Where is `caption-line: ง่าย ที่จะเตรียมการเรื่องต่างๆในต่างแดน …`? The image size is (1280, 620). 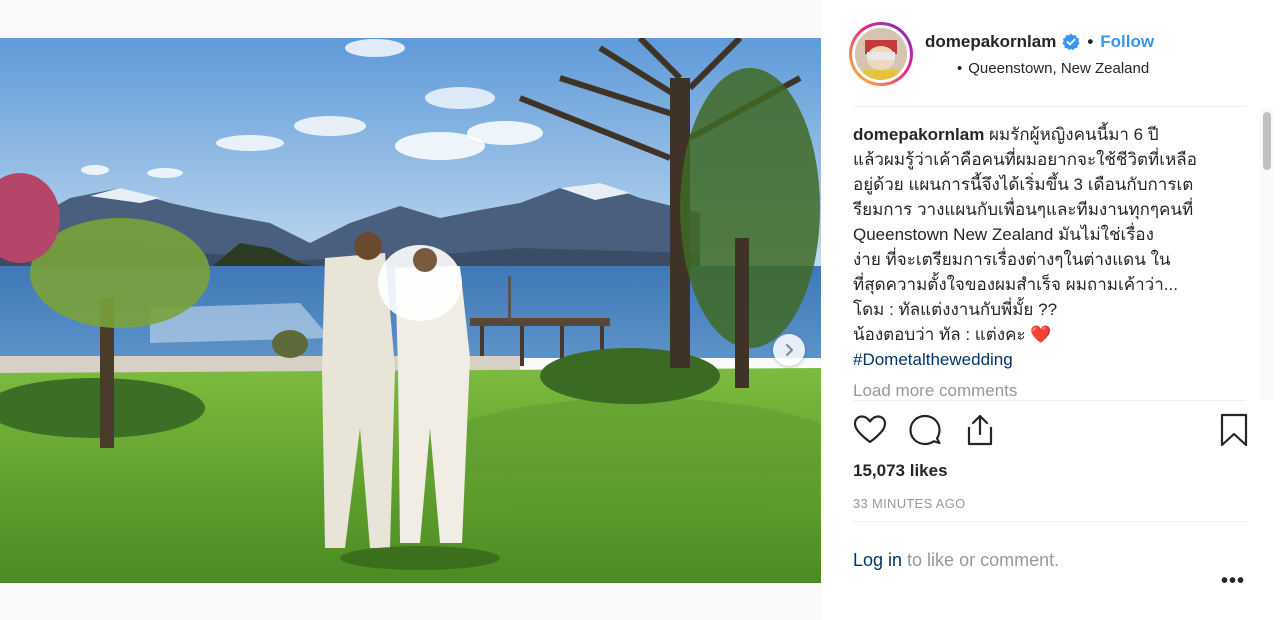
caption-line: ง่าย ที่จะเตรียมการเรื่องต่างๆในต่างแดน … is located at coordinates (1012, 259).